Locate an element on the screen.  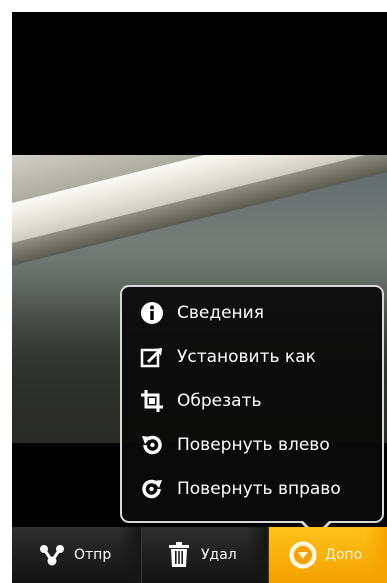
menu-item-rotate-right: Повернуть вправо is located at coordinates (252, 489).